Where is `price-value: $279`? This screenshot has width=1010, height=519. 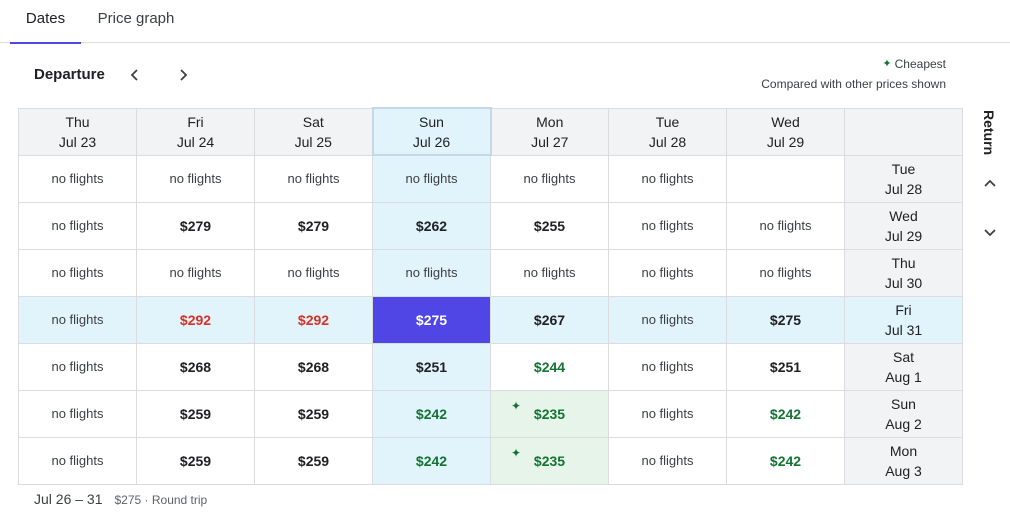 price-value: $279 is located at coordinates (313, 225).